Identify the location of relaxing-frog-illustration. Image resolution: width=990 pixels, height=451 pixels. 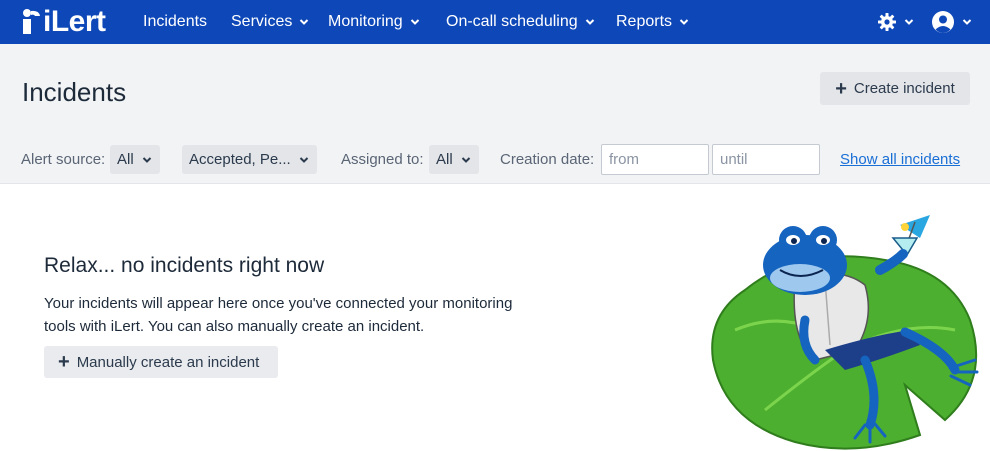
(845, 332).